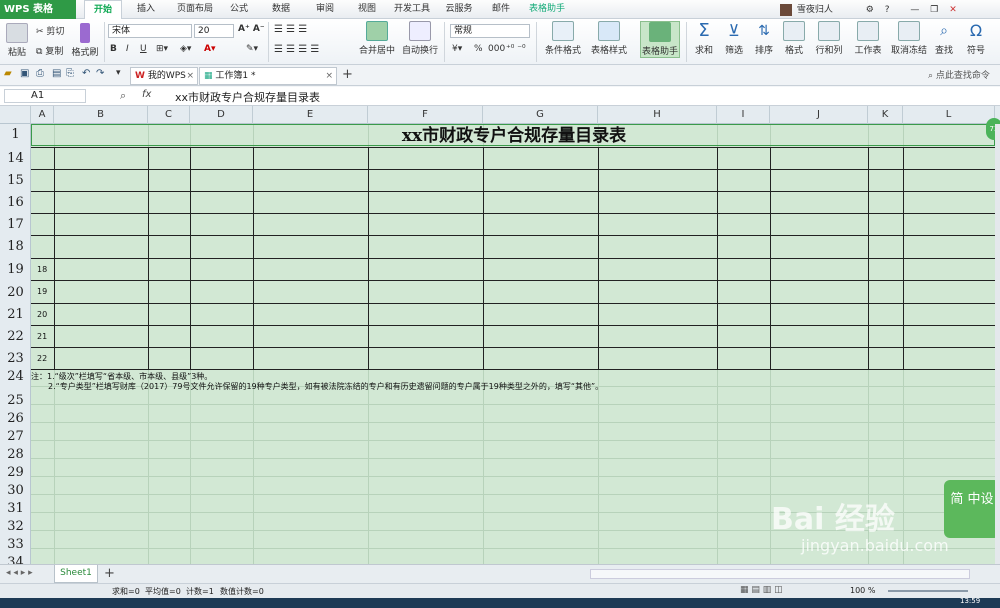  I want to click on italic-button: I, so click(127, 49).